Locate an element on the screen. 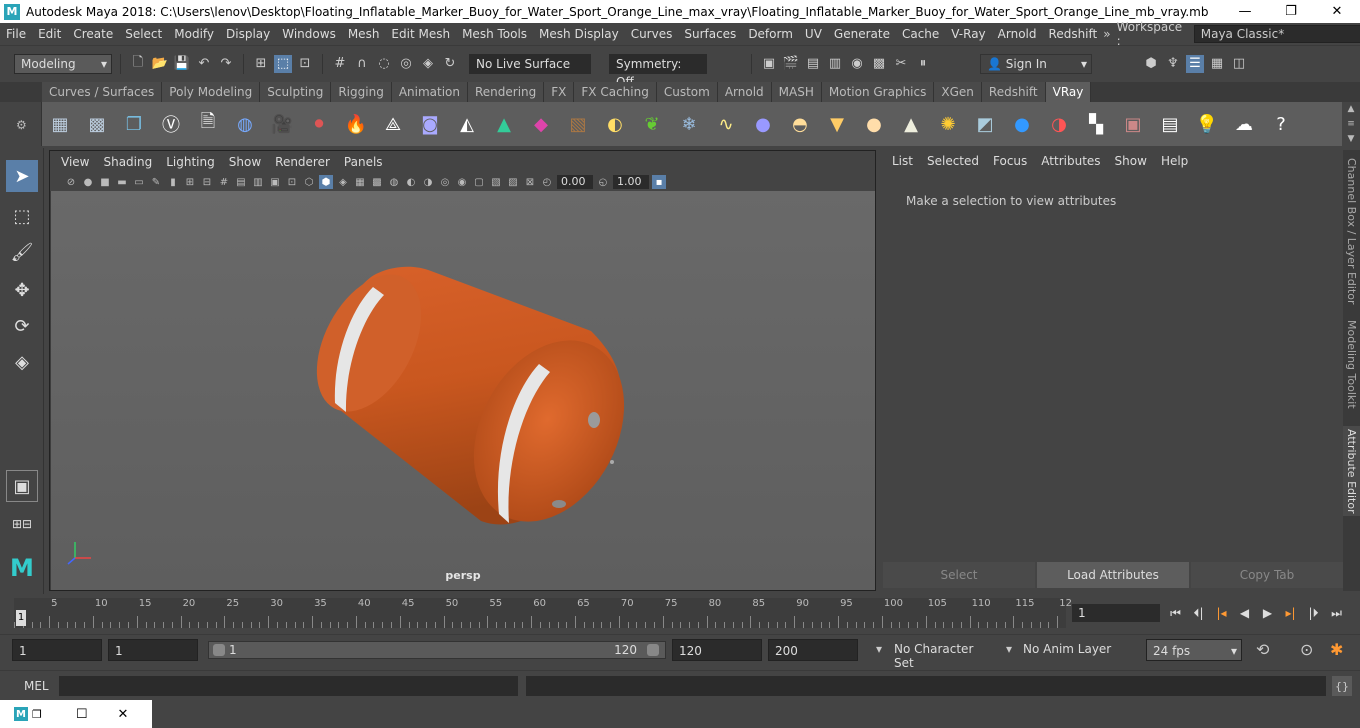 Image resolution: width=1360 pixels, height=728 pixels. current-frame-field: 1 is located at coordinates (1116, 613).